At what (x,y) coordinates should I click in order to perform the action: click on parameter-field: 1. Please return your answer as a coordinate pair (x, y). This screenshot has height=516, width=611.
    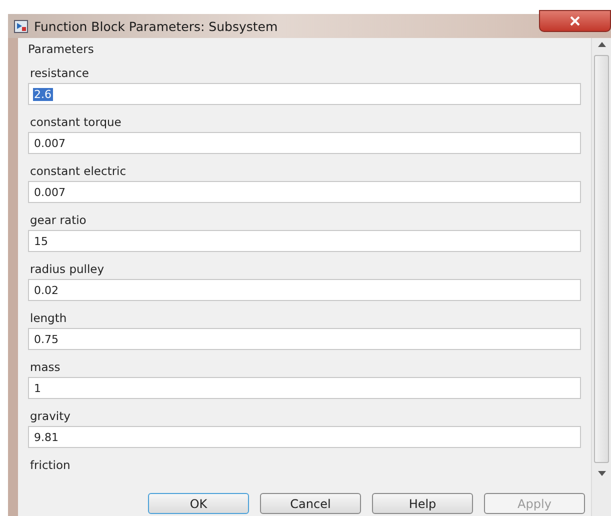
    Looking at the image, I should click on (304, 388).